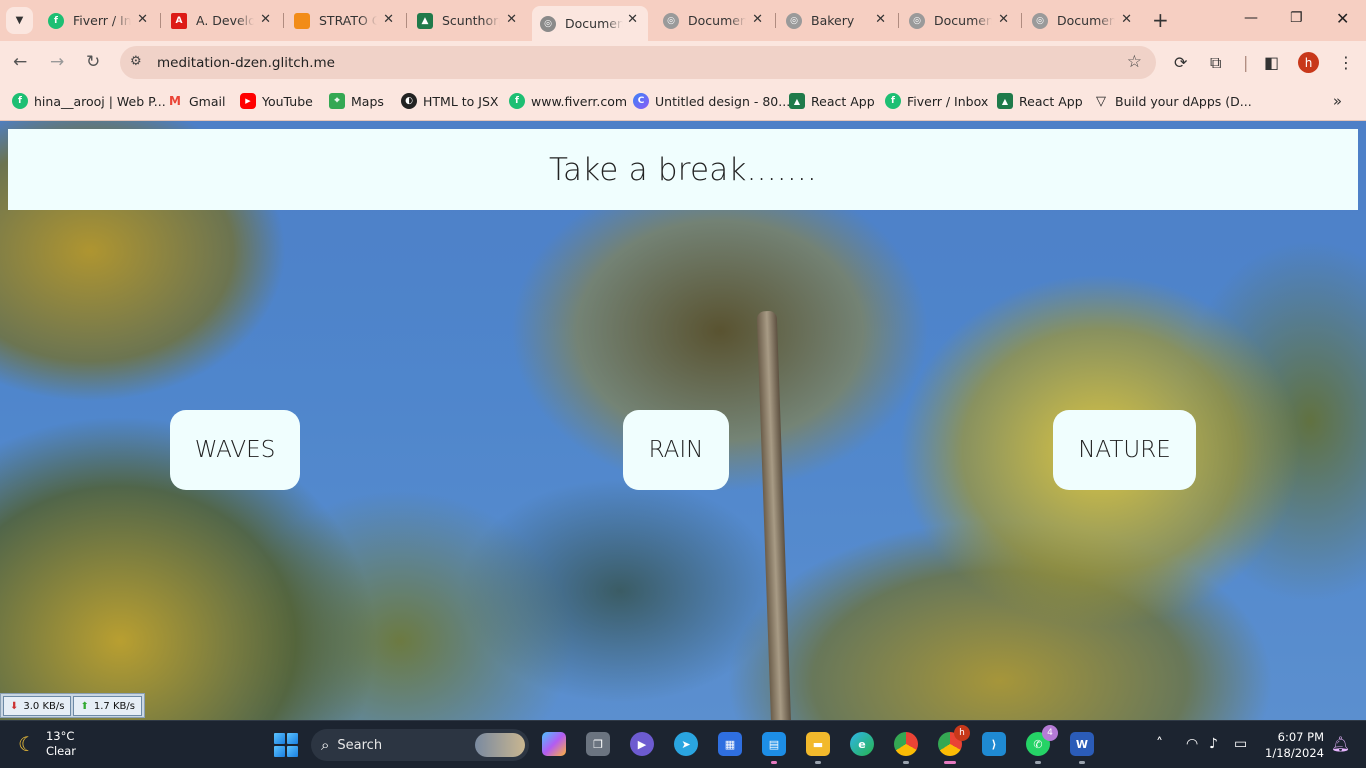 The width and height of the screenshot is (1366, 768). I want to click on minimize-button: —, so click(1251, 18).